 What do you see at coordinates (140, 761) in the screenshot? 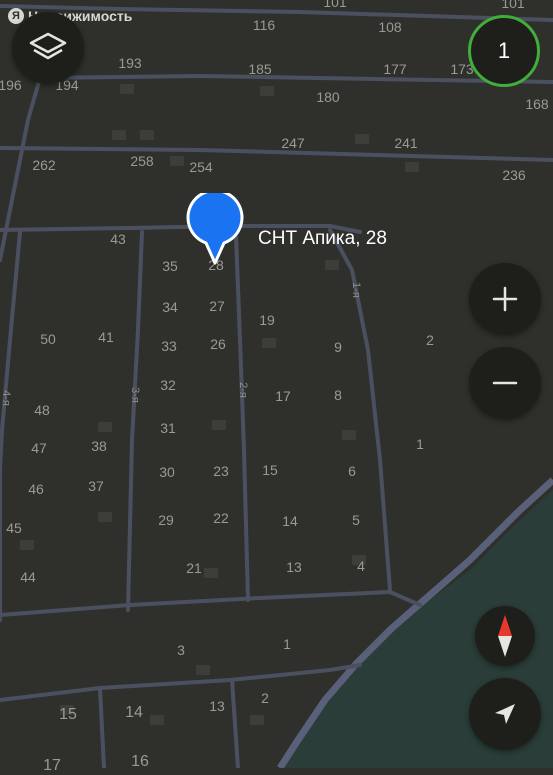
I see `plot-number: 16` at bounding box center [140, 761].